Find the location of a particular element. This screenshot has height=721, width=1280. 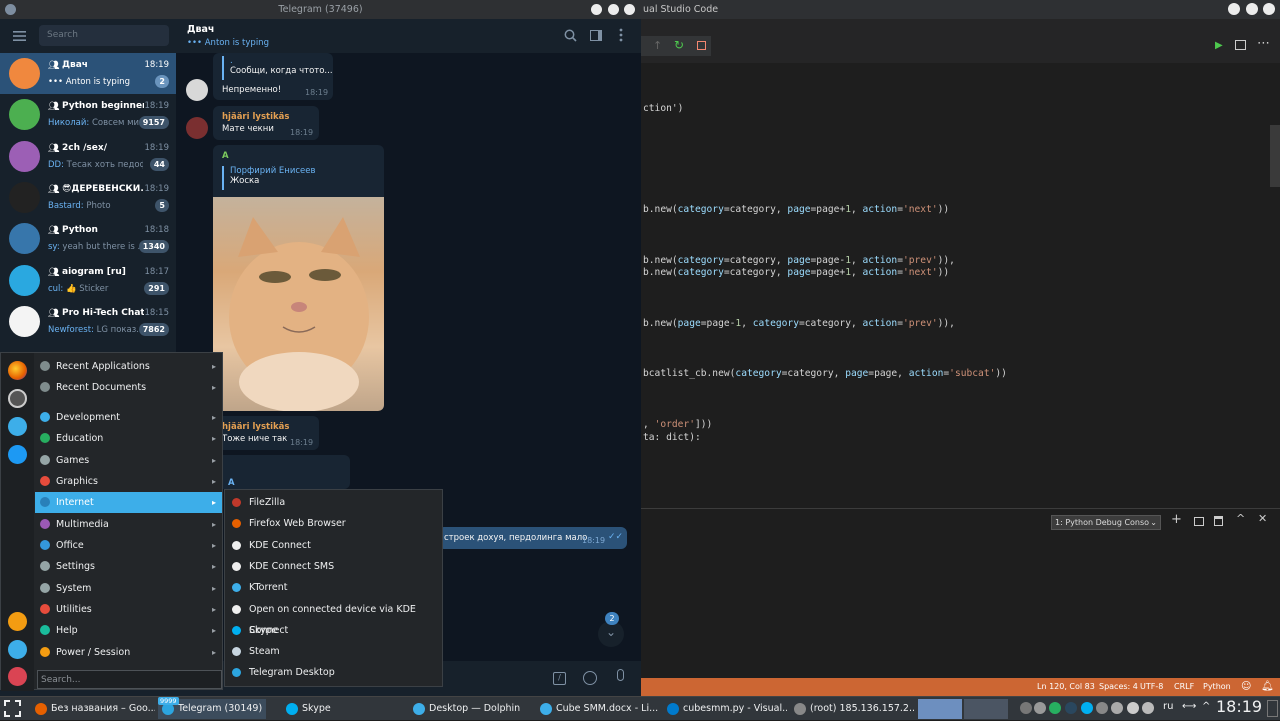

network-icon: ⟷ is located at coordinates (1189, 706).